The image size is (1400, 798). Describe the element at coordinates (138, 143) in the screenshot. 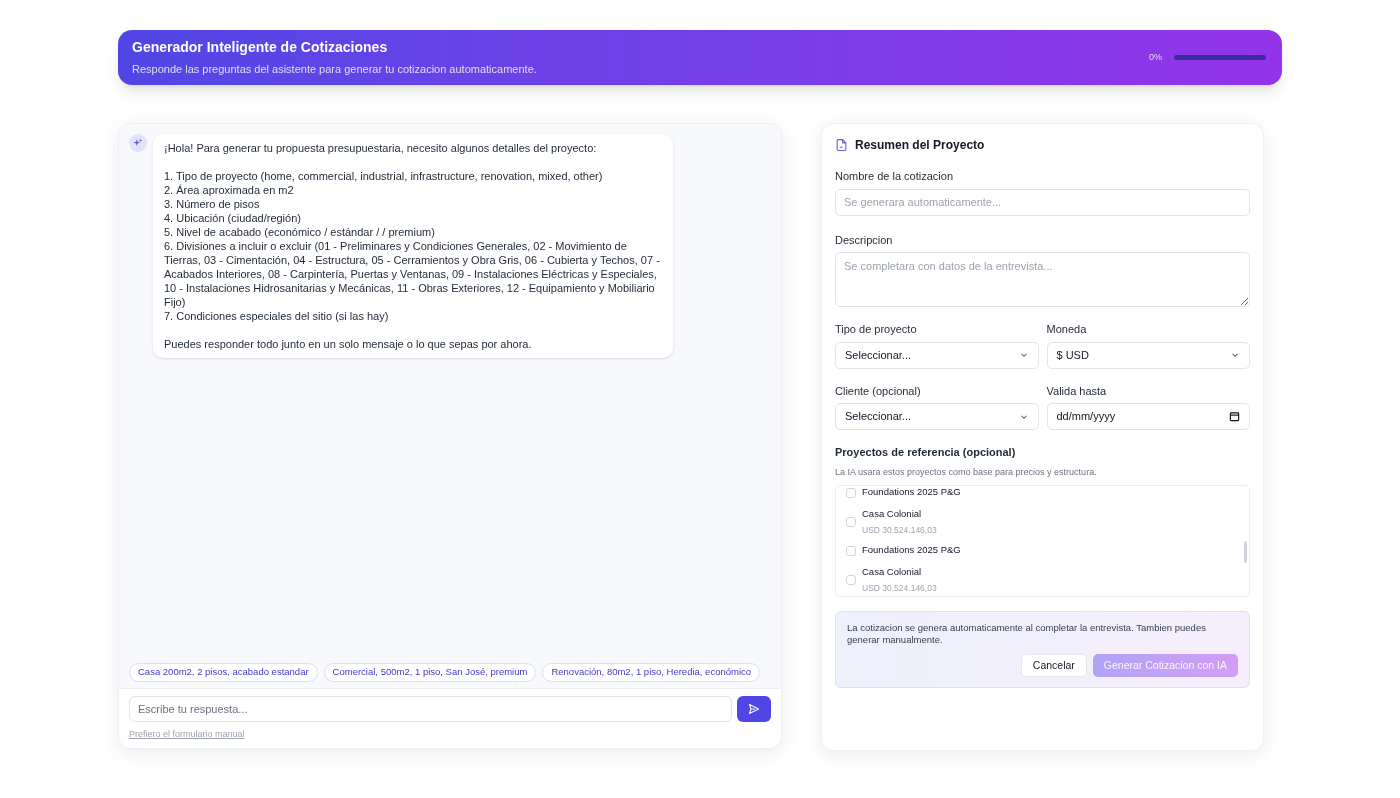

I see `sparkle-icon` at that location.